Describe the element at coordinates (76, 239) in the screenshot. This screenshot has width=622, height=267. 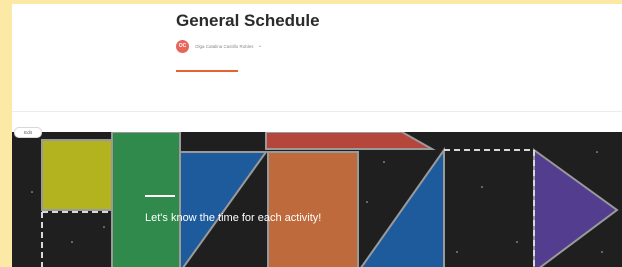
I see `dashed-outline-left` at that location.